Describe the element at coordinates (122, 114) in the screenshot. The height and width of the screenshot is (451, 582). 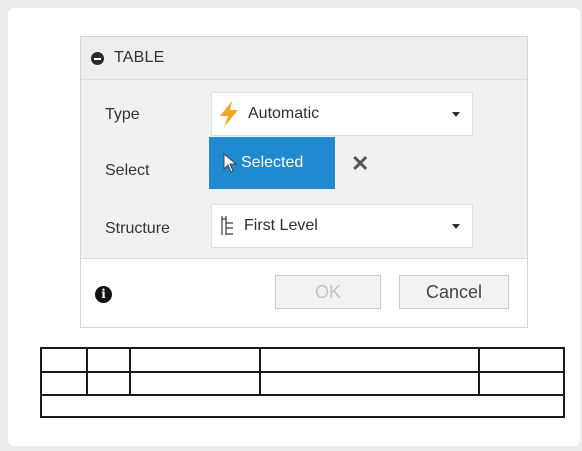
I see `type-label: Type` at that location.